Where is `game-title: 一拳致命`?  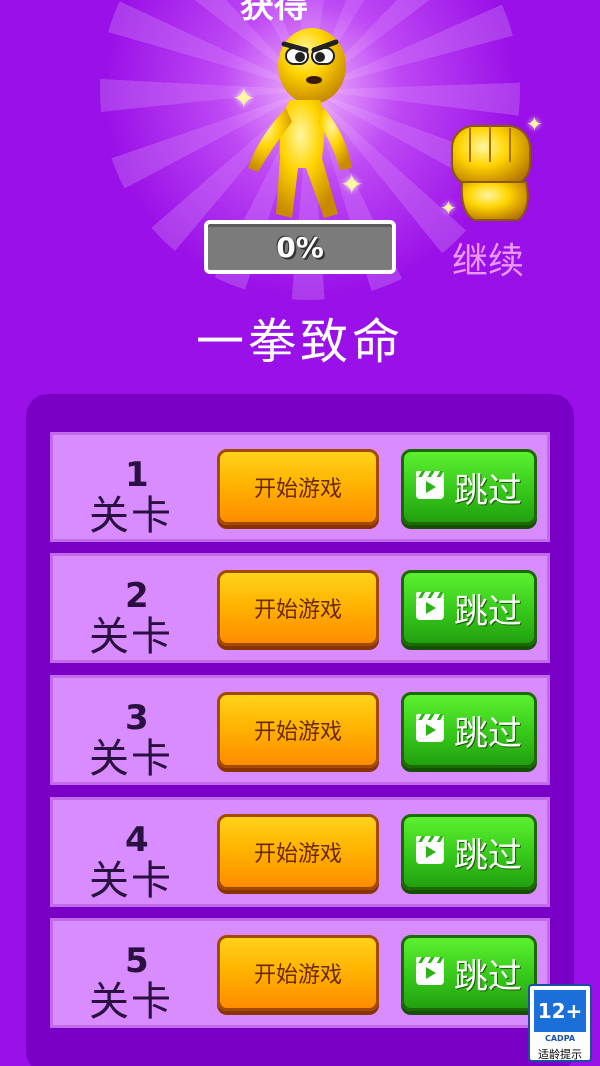 game-title: 一拳致命 is located at coordinates (299, 342).